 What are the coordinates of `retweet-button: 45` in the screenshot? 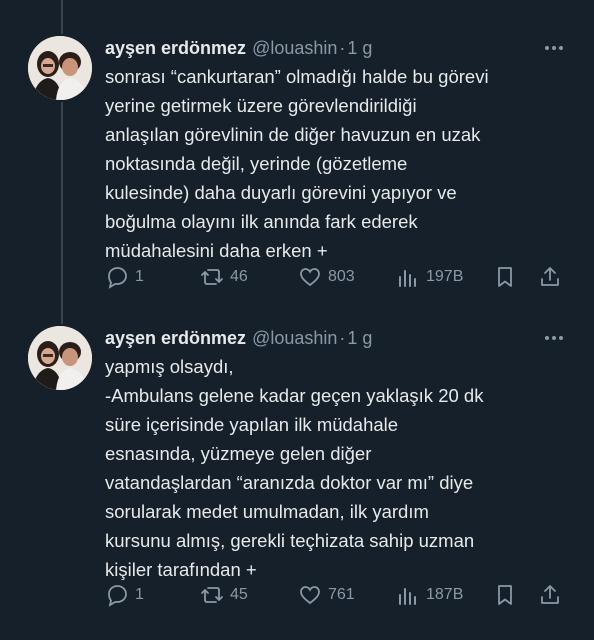 It's located at (224, 595).